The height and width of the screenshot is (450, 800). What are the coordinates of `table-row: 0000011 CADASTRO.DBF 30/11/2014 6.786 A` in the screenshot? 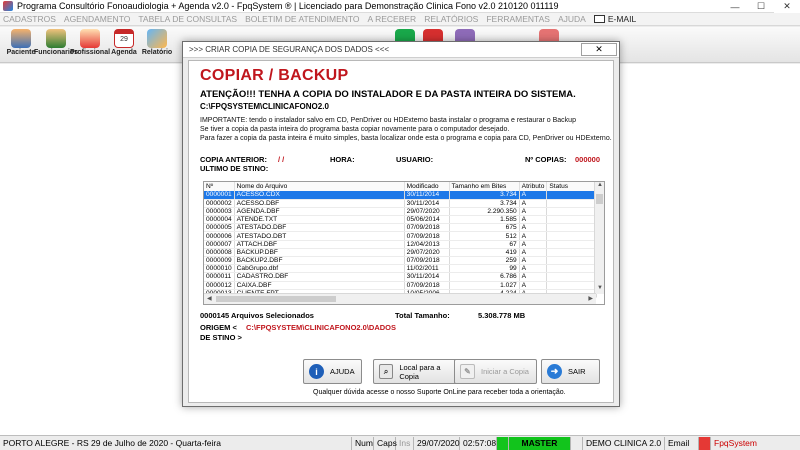 It's located at (401, 277).